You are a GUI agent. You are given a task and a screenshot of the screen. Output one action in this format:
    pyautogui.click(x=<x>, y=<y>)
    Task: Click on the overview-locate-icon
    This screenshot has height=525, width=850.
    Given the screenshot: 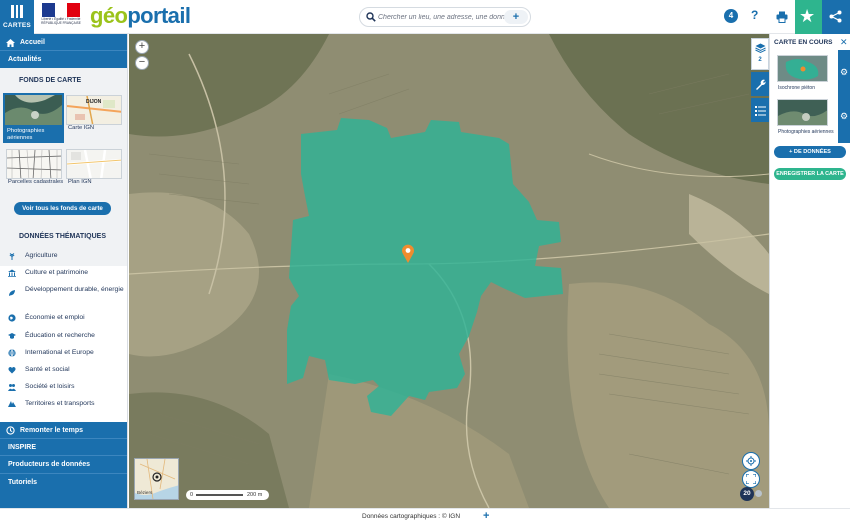 What is the action you would take?
    pyautogui.click(x=157, y=477)
    